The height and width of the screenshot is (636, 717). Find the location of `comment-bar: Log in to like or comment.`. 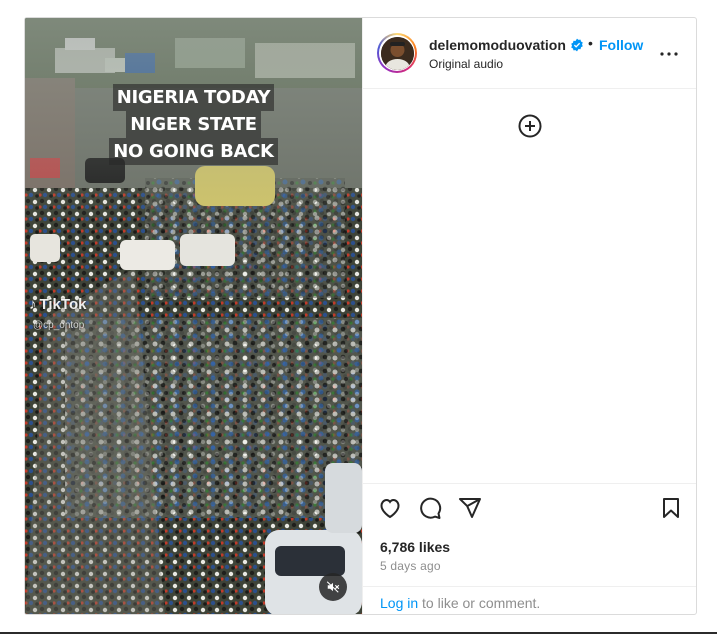

comment-bar: Log in to like or comment. is located at coordinates (529, 600).